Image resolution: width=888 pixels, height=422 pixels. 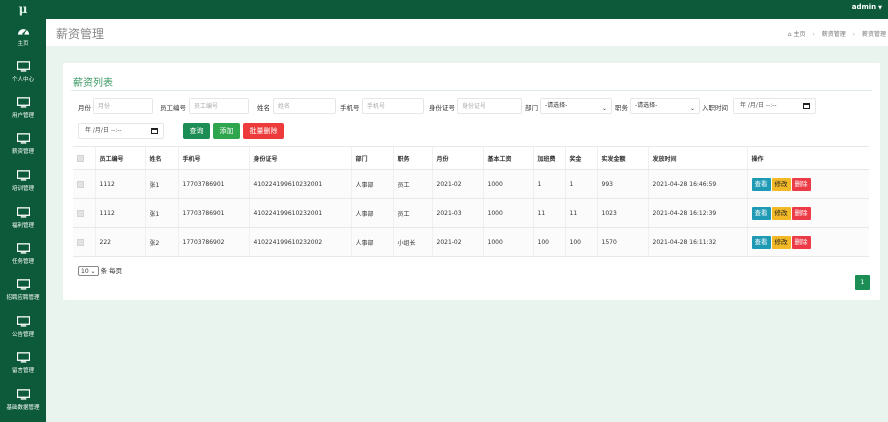 What do you see at coordinates (100, 270) in the screenshot?
I see `page-size-control: 10 ⌄ 条 每页` at bounding box center [100, 270].